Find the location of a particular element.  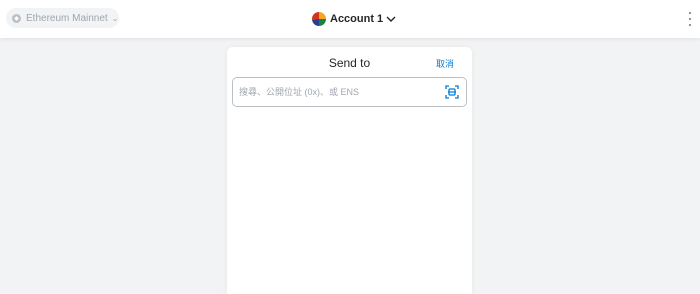

account-selector: Account 1 is located at coordinates (354, 19).